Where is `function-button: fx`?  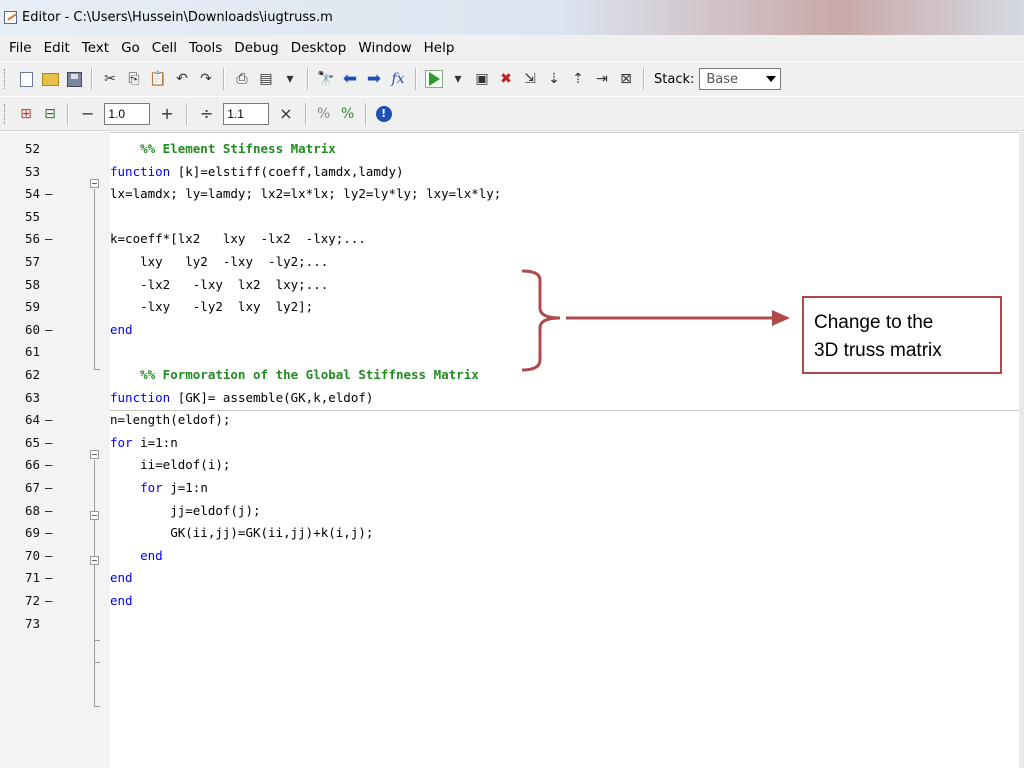
function-button: fx is located at coordinates (398, 79).